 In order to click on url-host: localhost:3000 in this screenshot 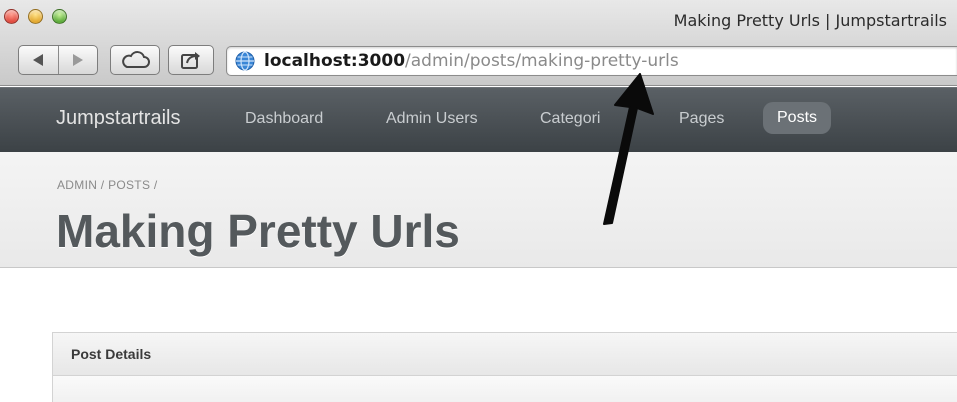, I will do `click(335, 61)`.